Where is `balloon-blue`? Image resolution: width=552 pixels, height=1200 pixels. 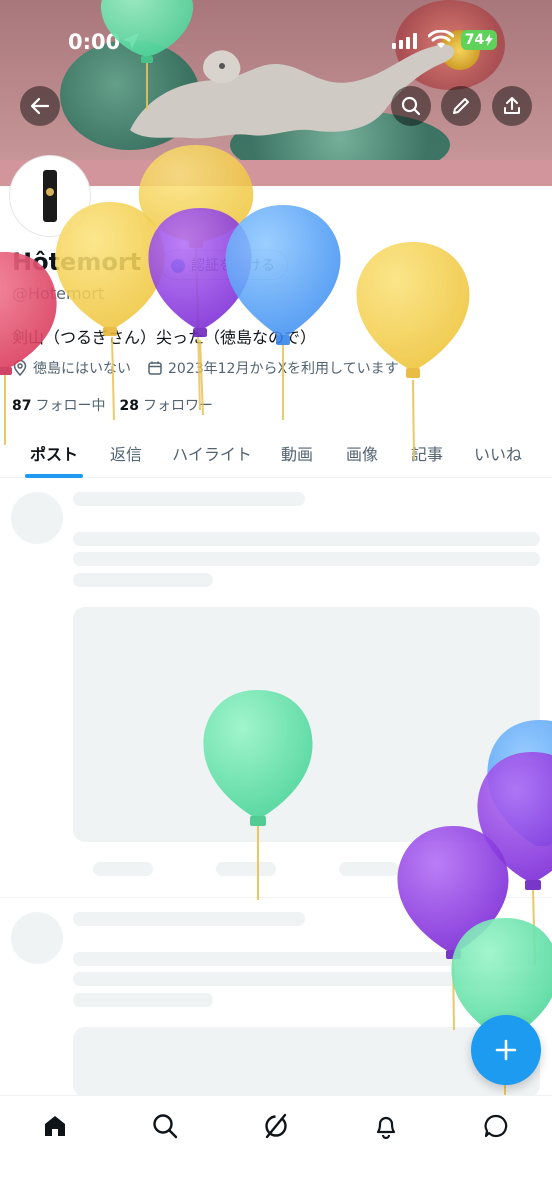 balloon-blue is located at coordinates (283, 312).